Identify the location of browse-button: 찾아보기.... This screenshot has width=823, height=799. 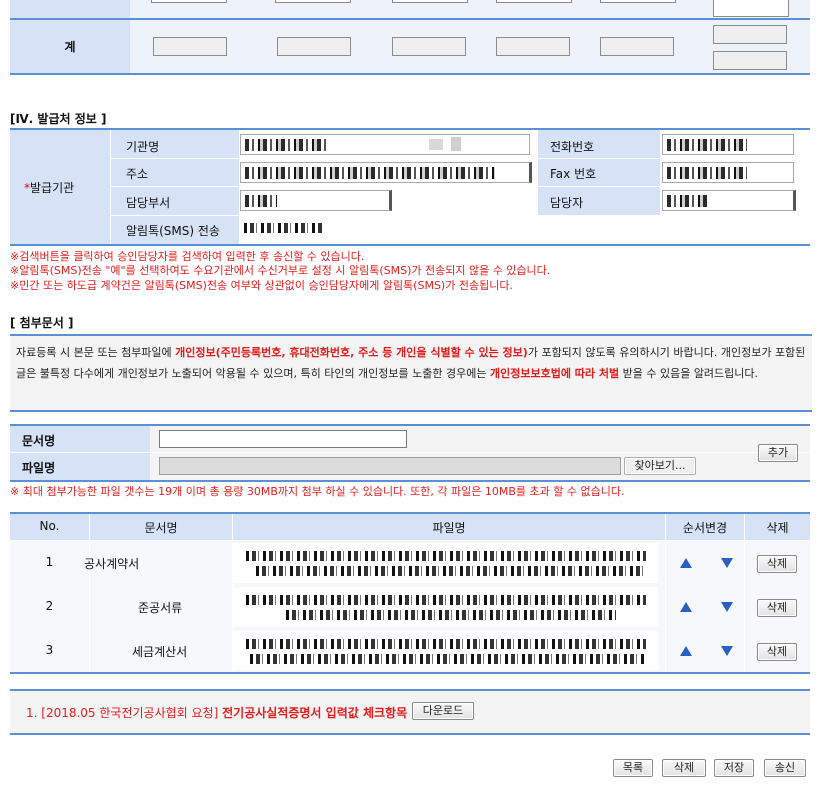
(660, 466).